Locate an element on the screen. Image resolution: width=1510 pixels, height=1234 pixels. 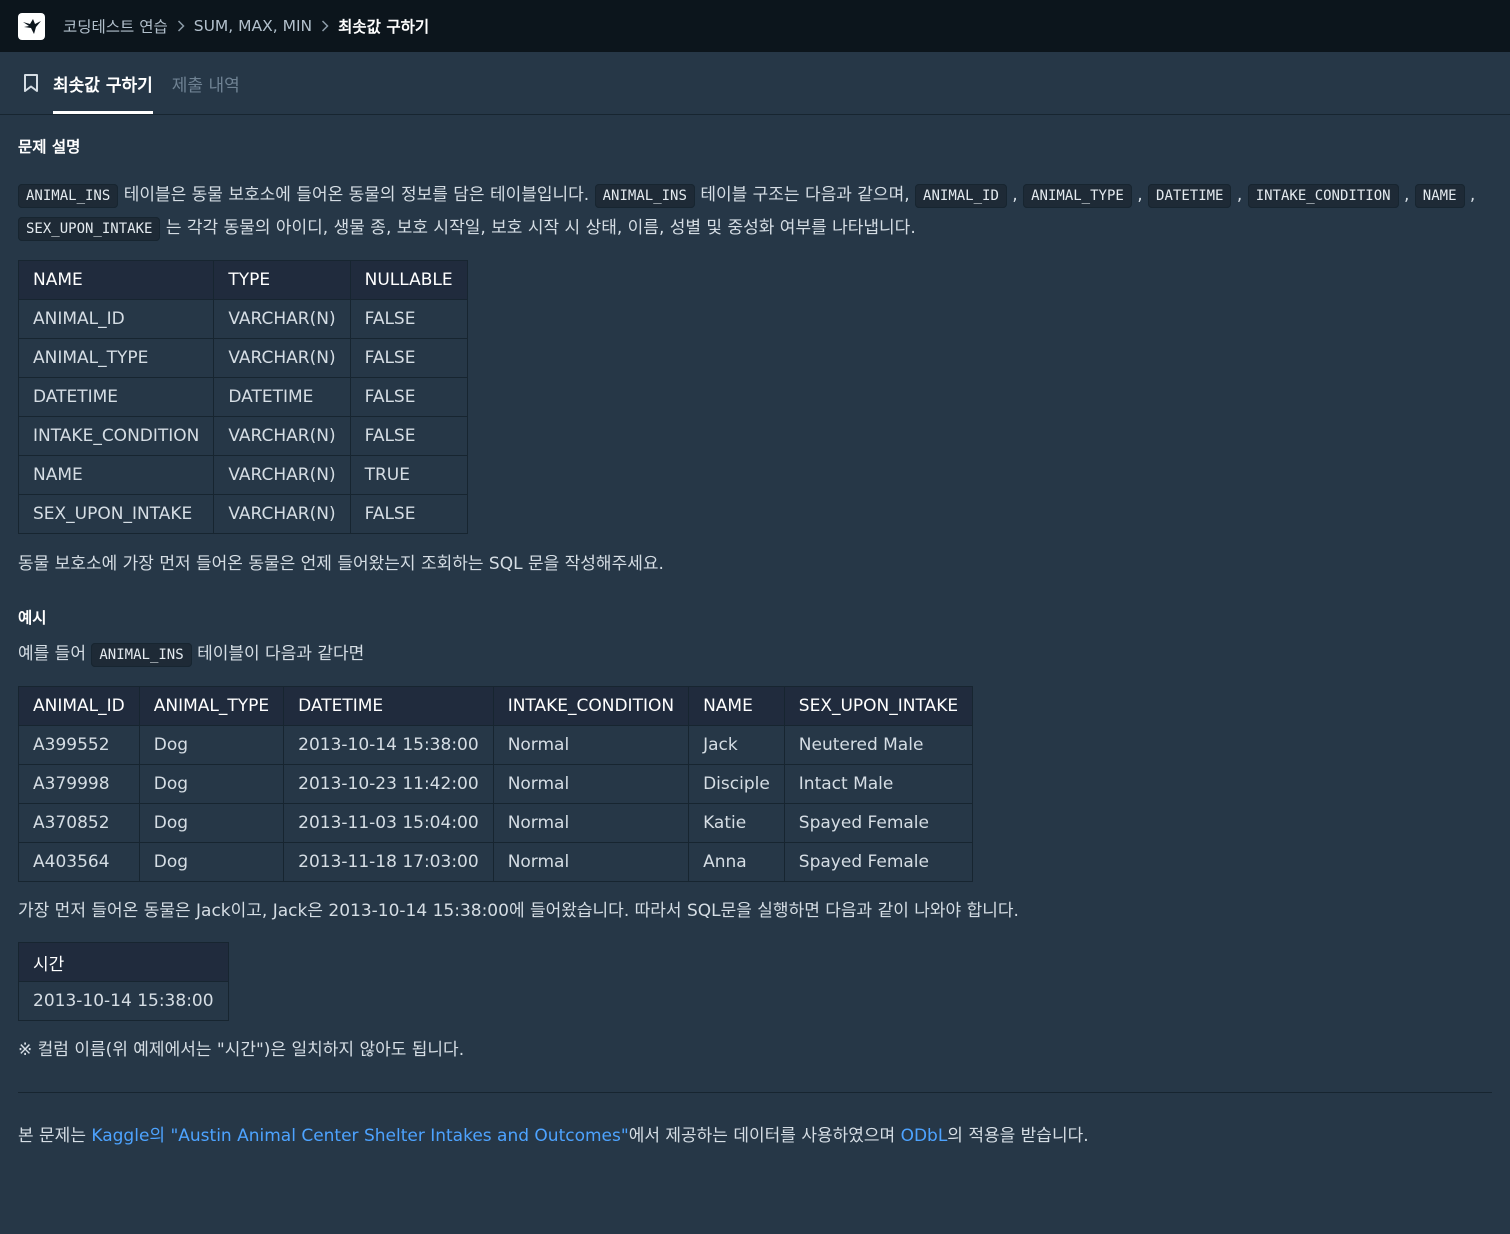
table-header-row: NAME TYPE NULLABLE is located at coordinates (242, 280).